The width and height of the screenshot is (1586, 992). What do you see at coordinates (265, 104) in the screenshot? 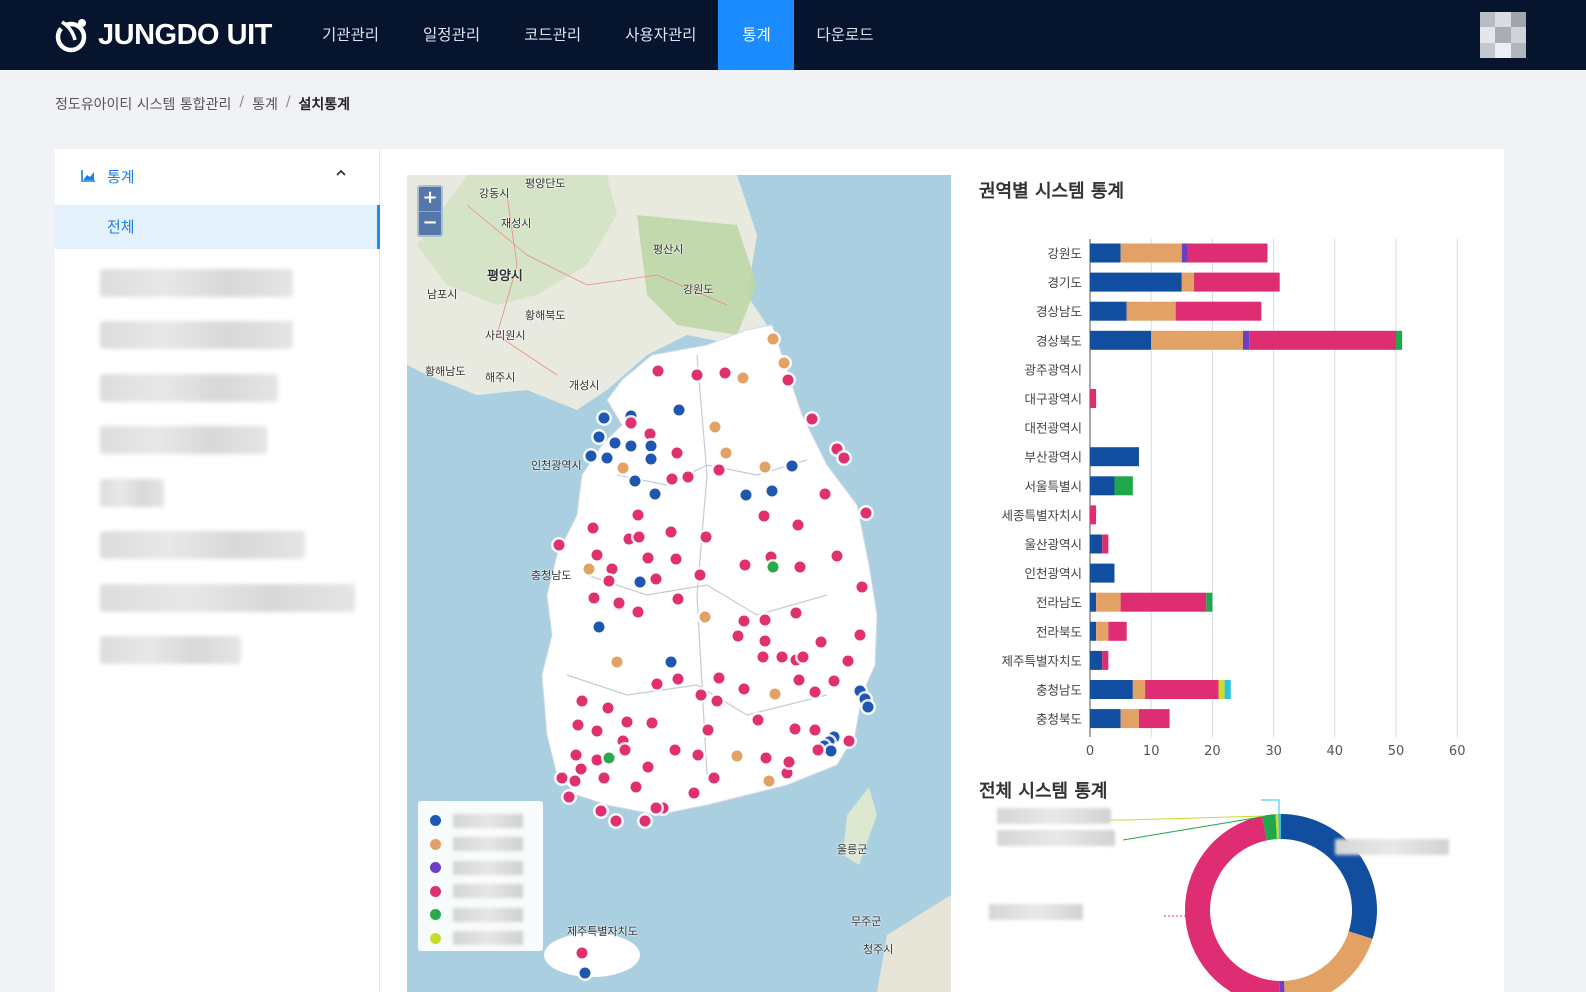
I see `breadcrumb-statistics: 통계` at bounding box center [265, 104].